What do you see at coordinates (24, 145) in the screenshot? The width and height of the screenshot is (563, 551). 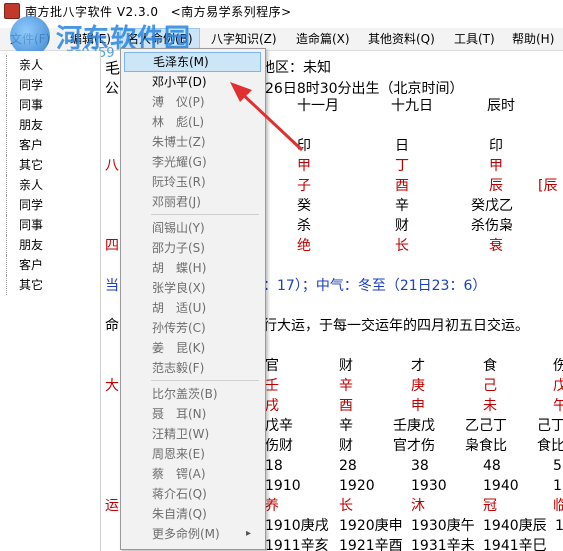 I see `tree-item-clients: 客户` at bounding box center [24, 145].